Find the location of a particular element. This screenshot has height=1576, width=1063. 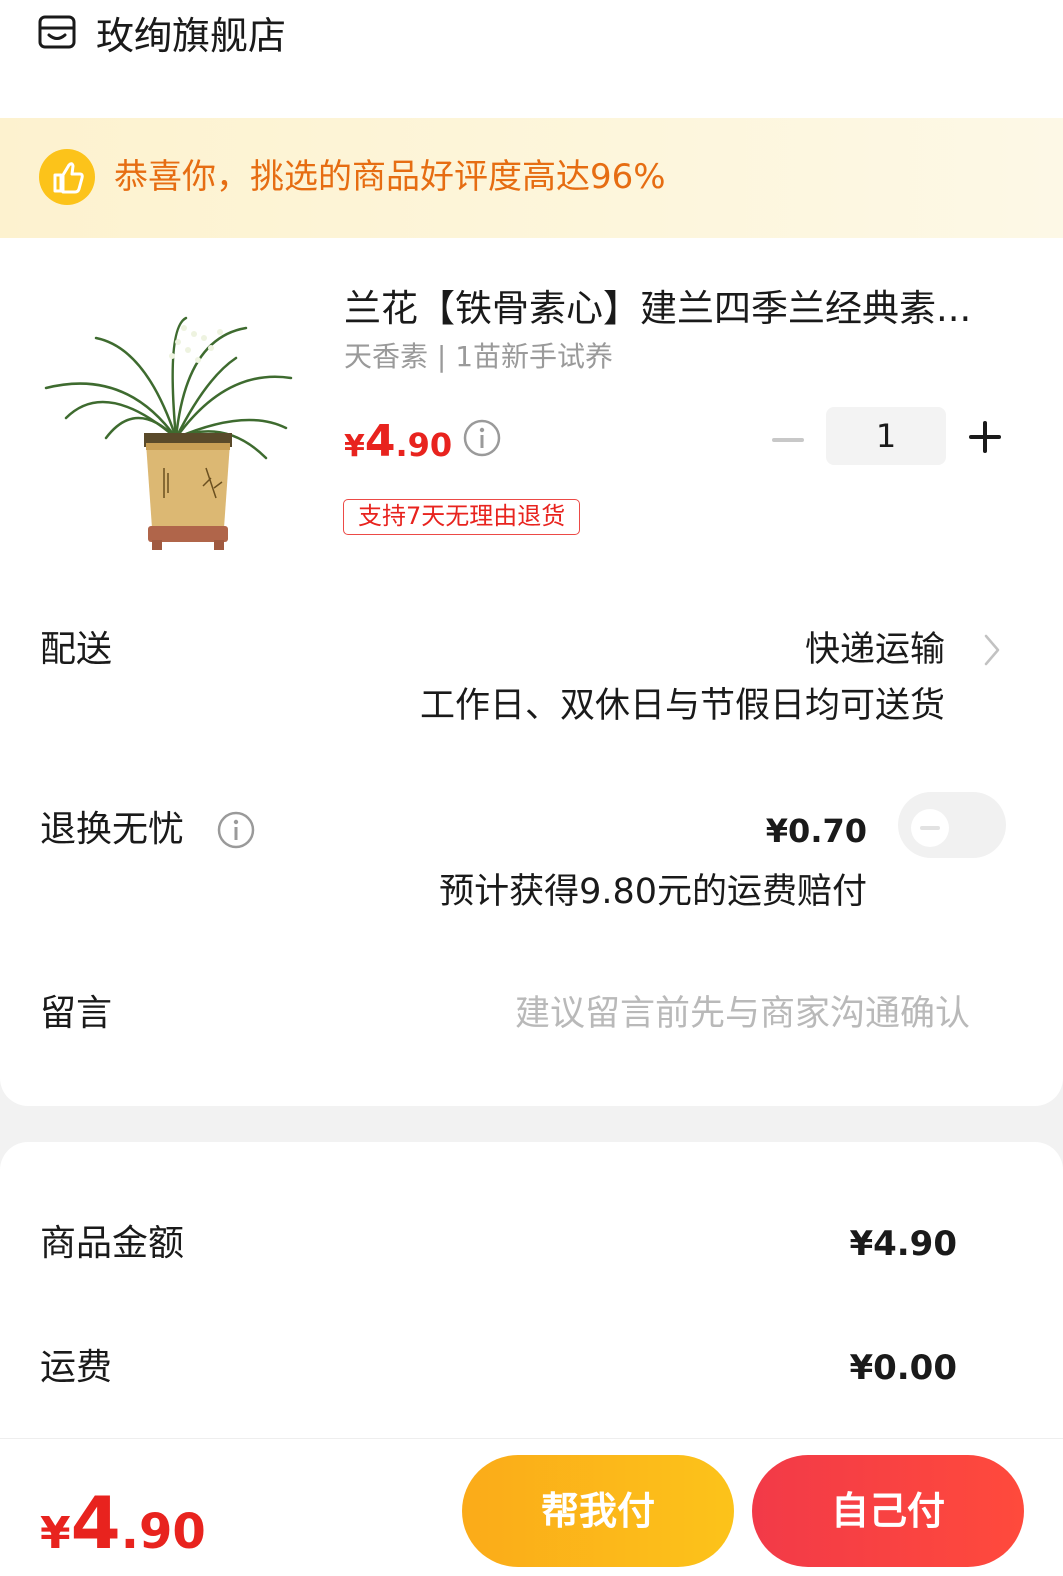

goods-amount-value: ¥4.90 is located at coordinates (903, 1244).